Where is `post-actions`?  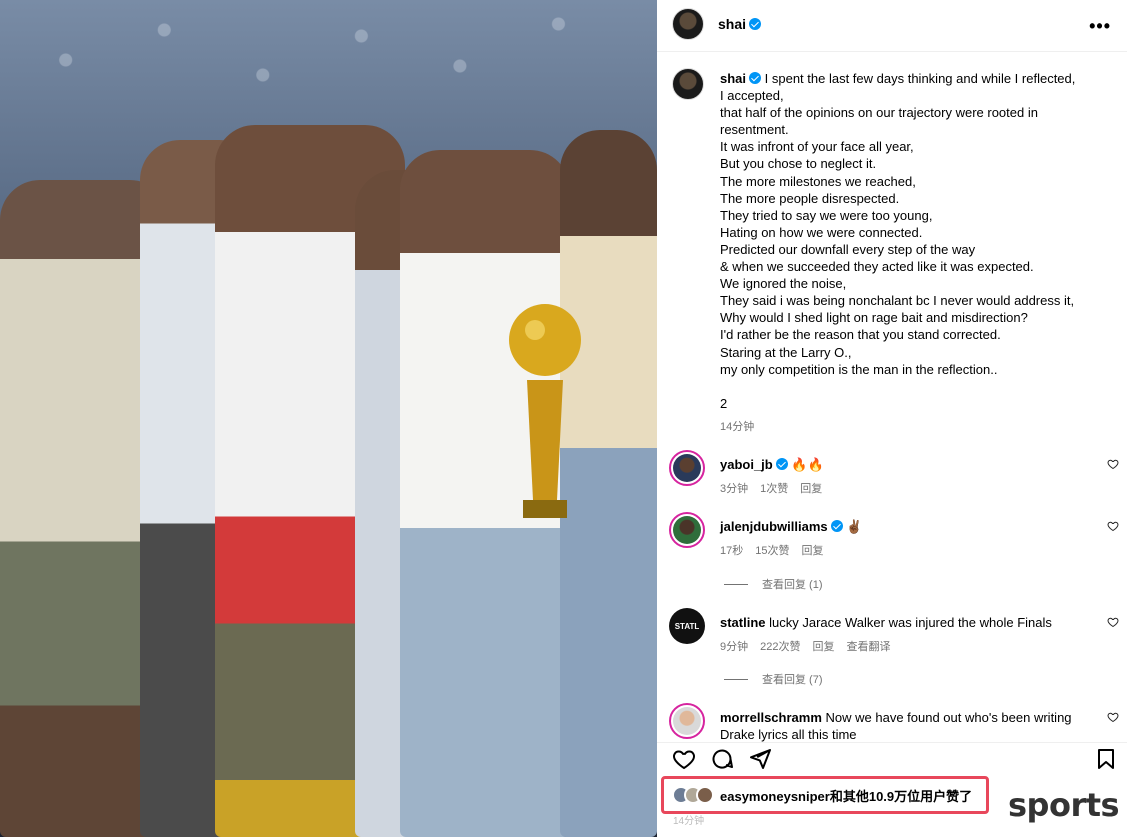 post-actions is located at coordinates (892, 758).